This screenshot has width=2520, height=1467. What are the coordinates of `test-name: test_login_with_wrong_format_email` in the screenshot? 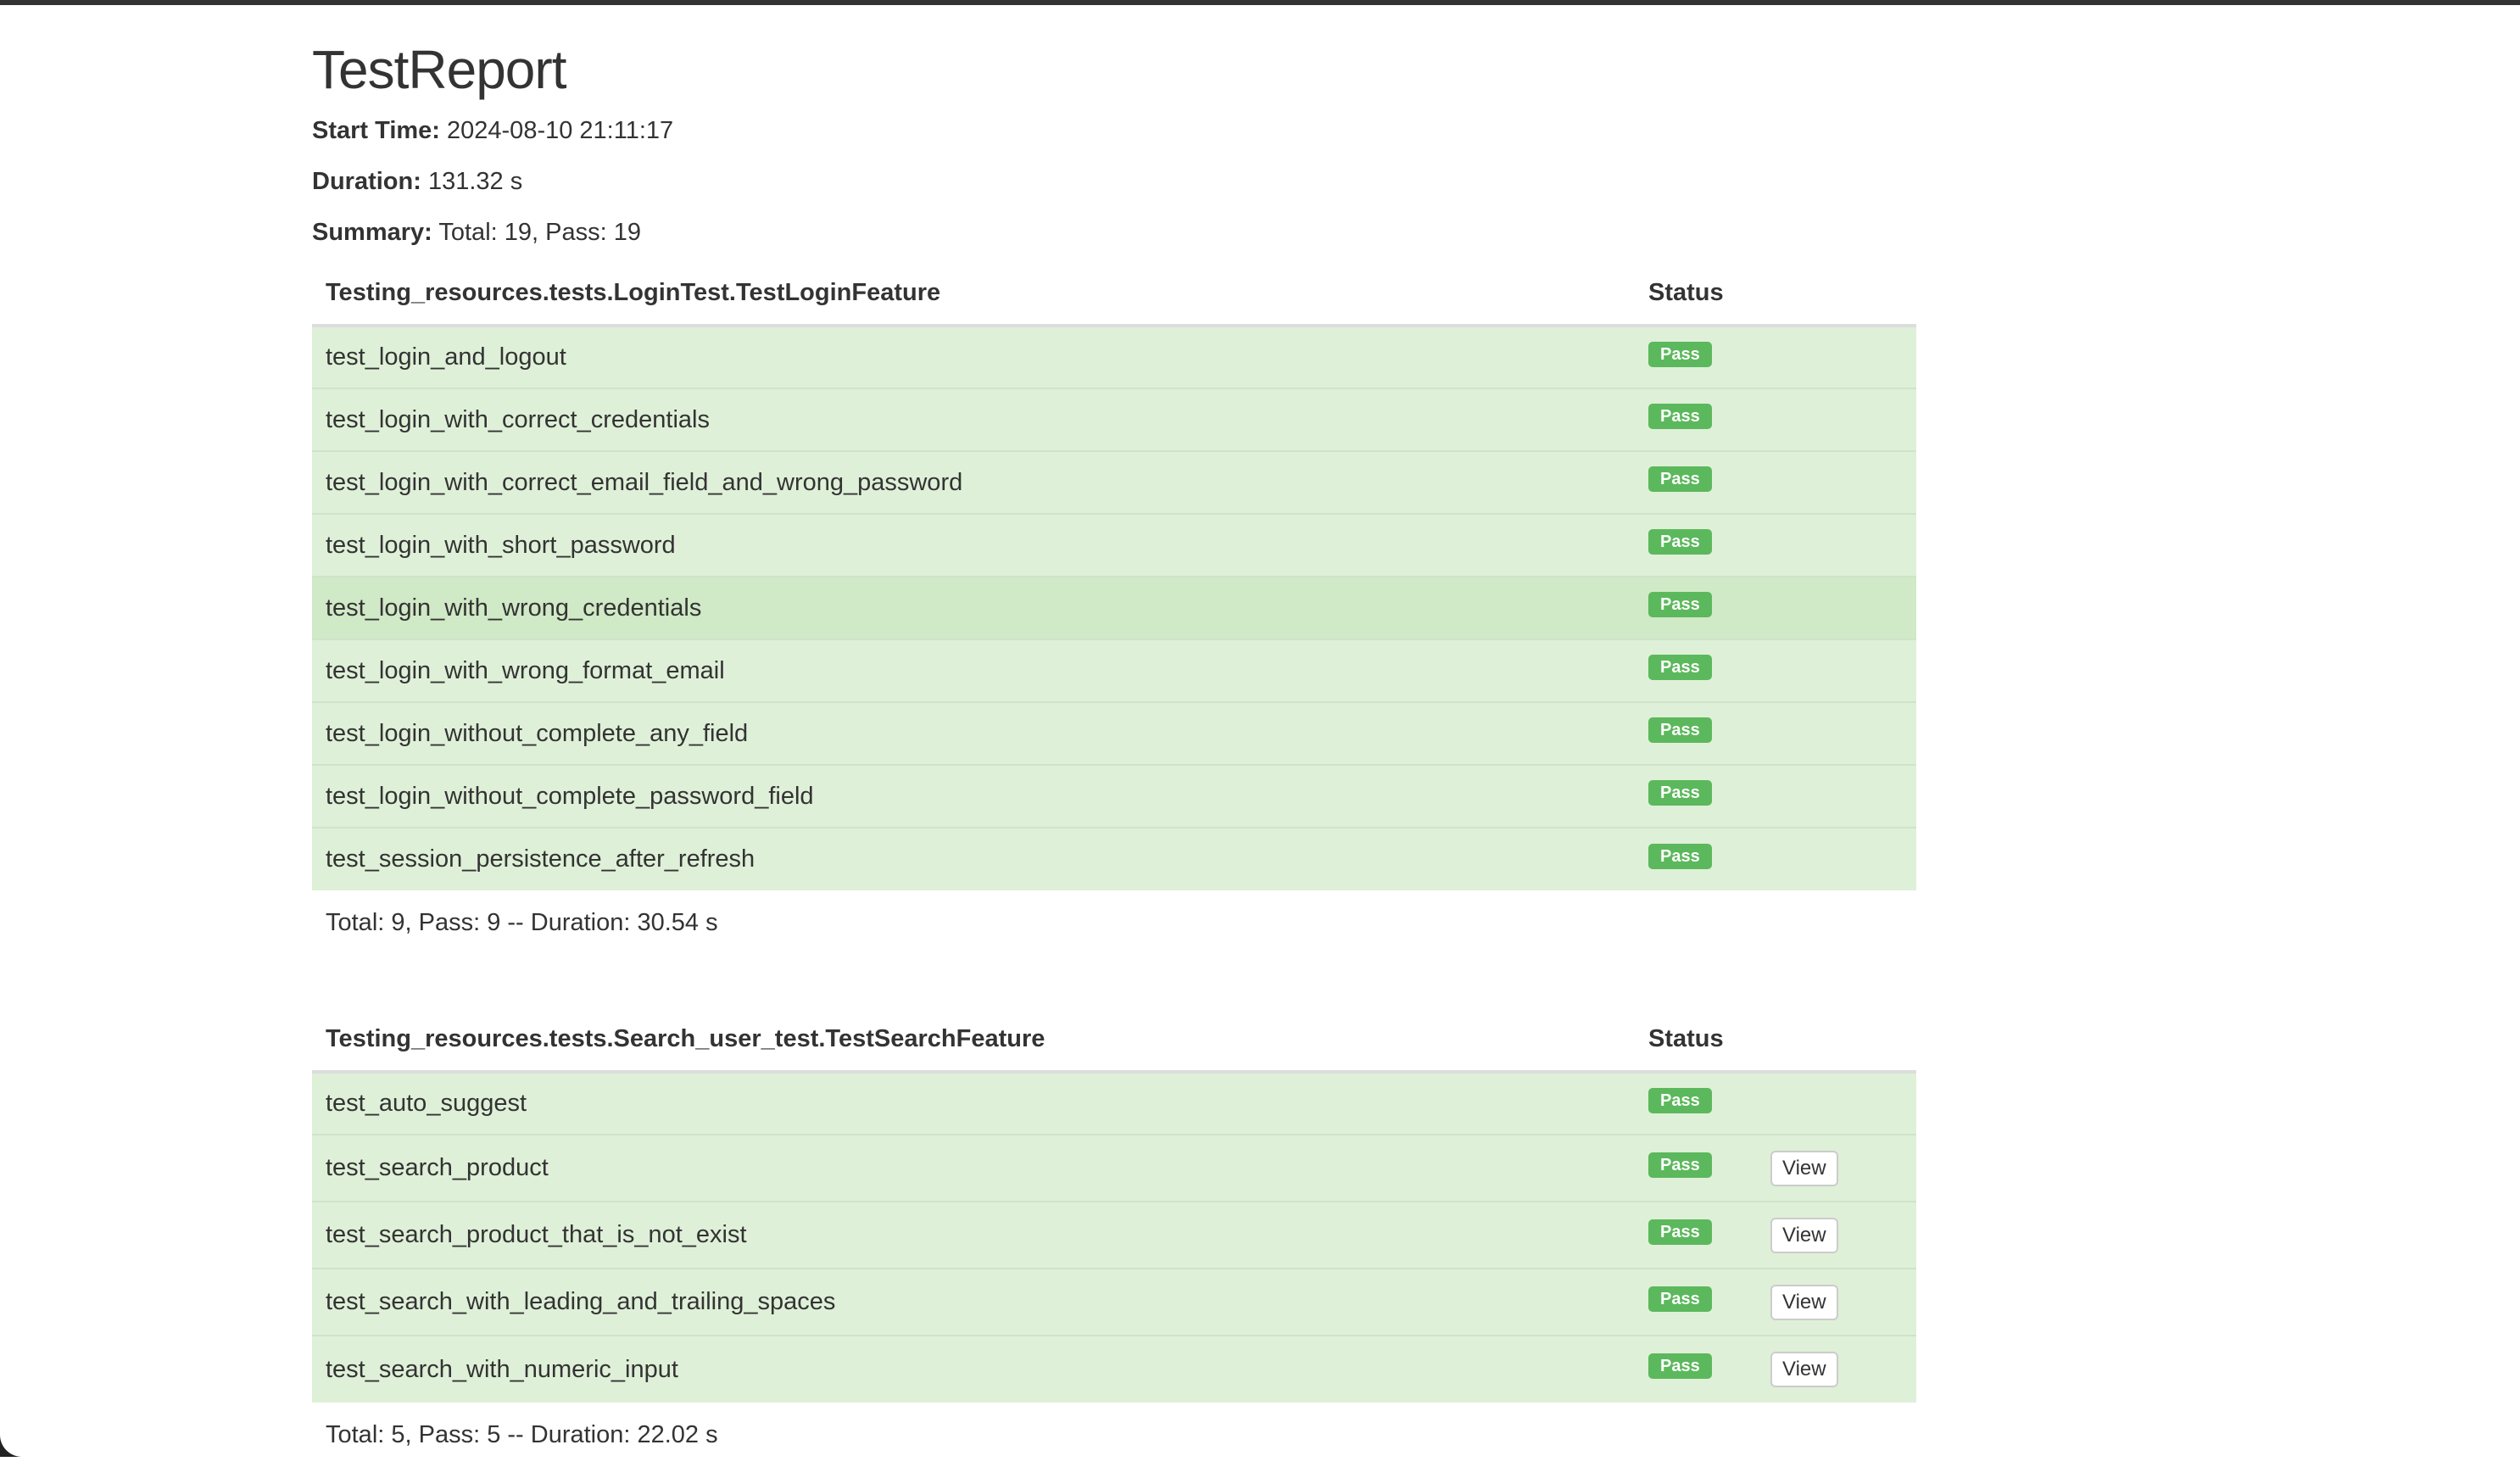 It's located at (973, 670).